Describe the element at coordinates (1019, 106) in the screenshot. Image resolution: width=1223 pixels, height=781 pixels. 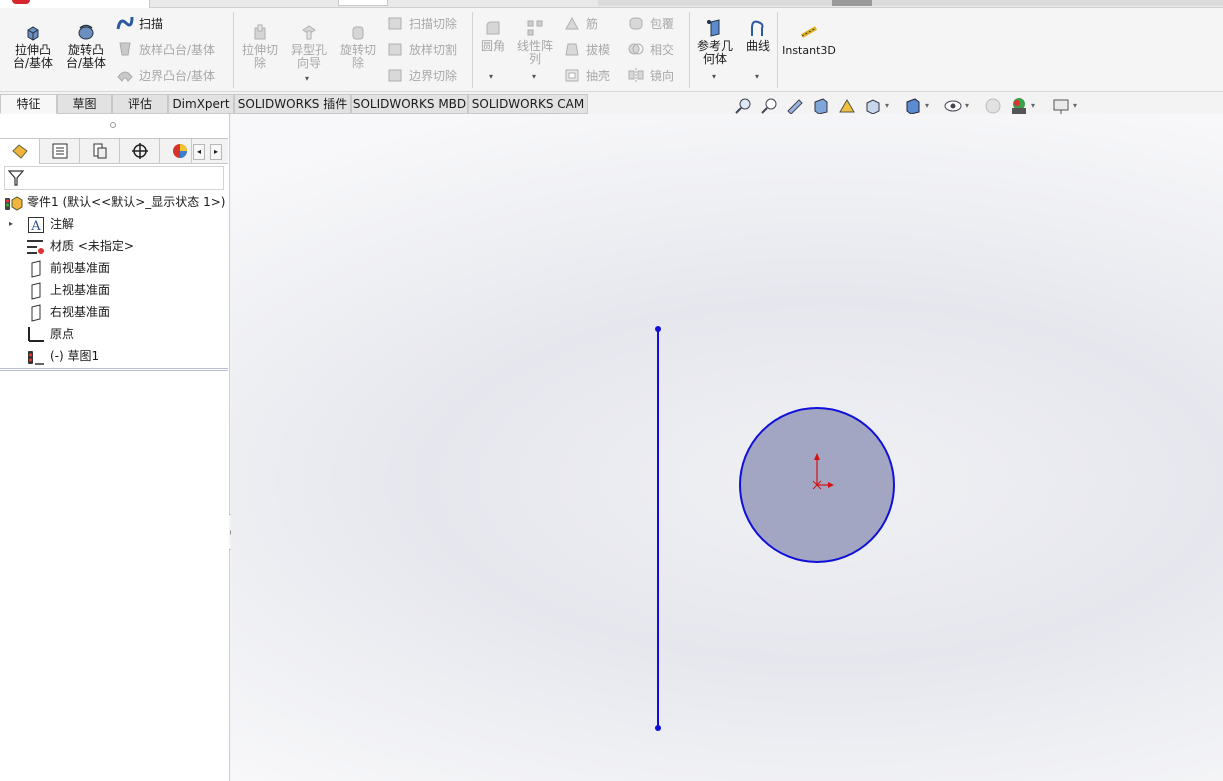
I see `scene-icon` at that location.